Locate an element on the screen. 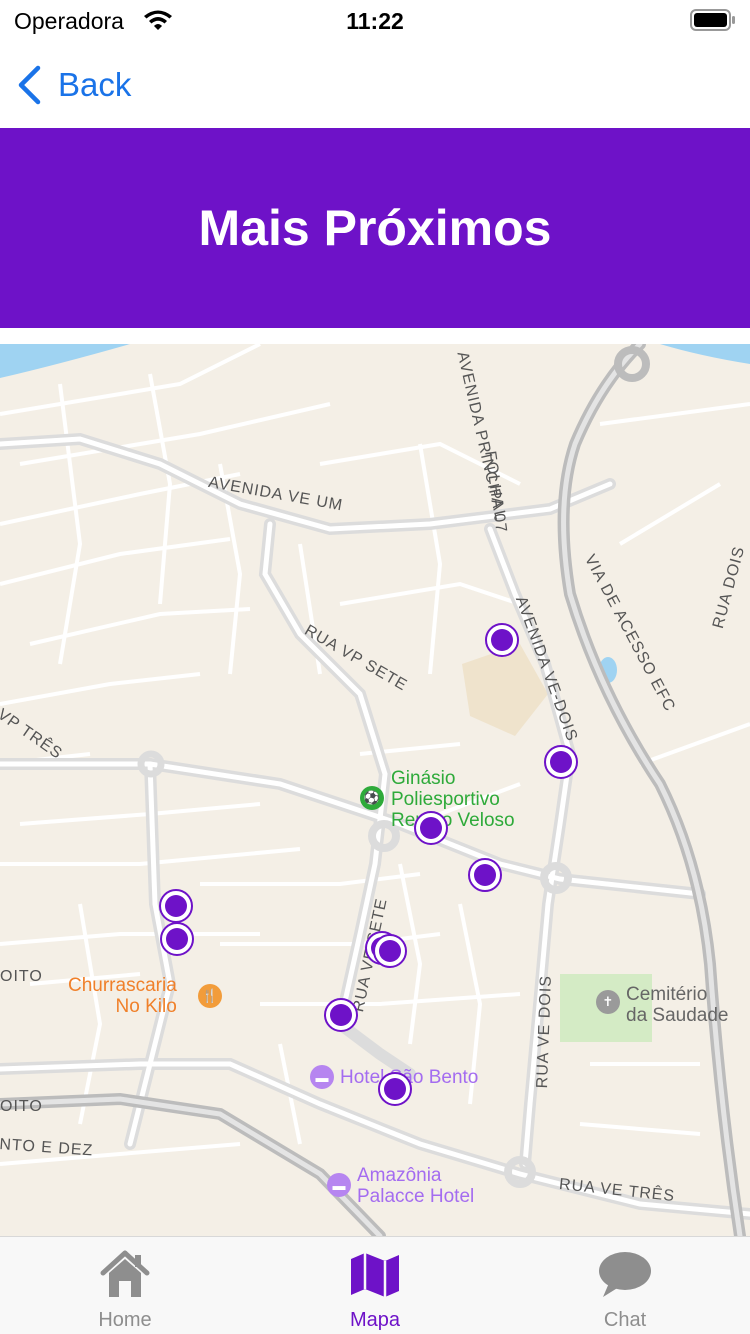  tab-chat: Chat is located at coordinates (625, 1285).